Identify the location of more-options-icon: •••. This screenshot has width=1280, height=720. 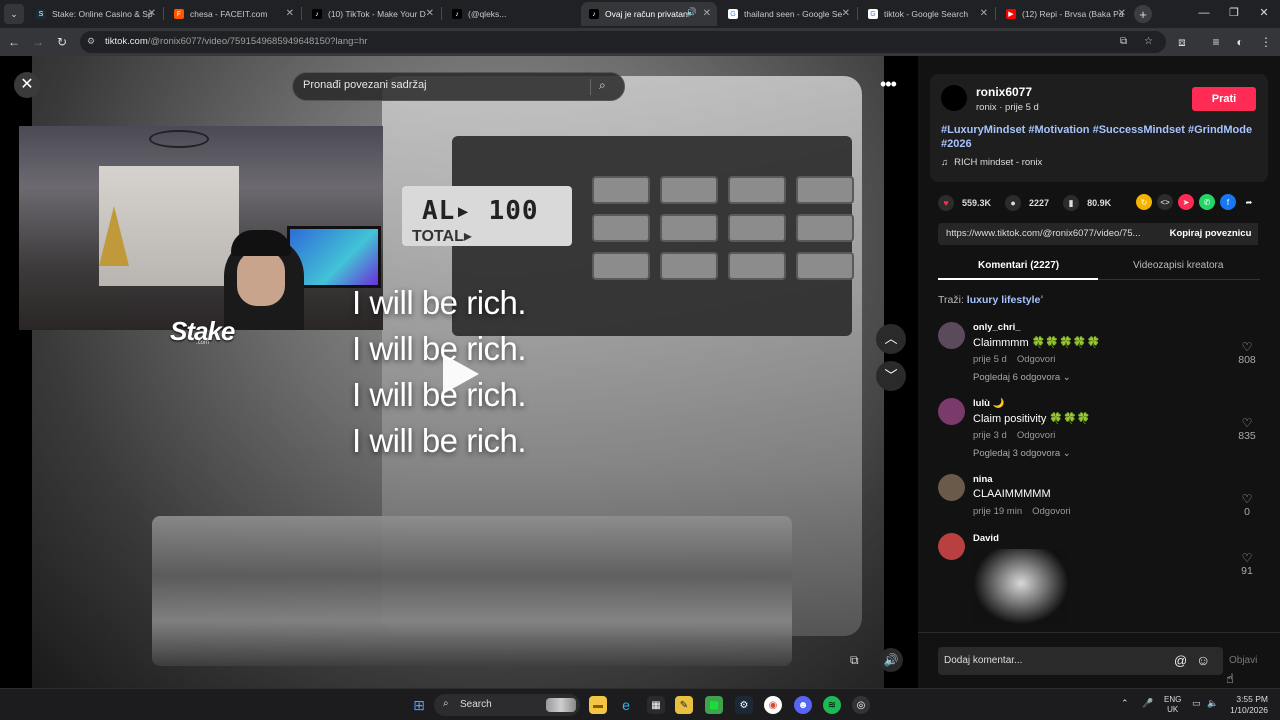
(888, 84).